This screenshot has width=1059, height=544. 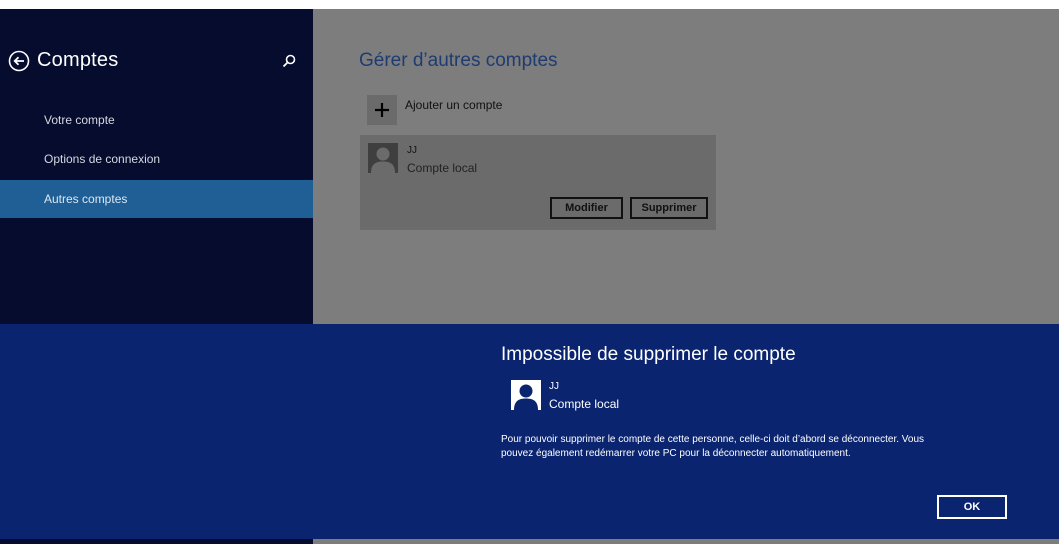 What do you see at coordinates (382, 110) in the screenshot?
I see `plus-icon` at bounding box center [382, 110].